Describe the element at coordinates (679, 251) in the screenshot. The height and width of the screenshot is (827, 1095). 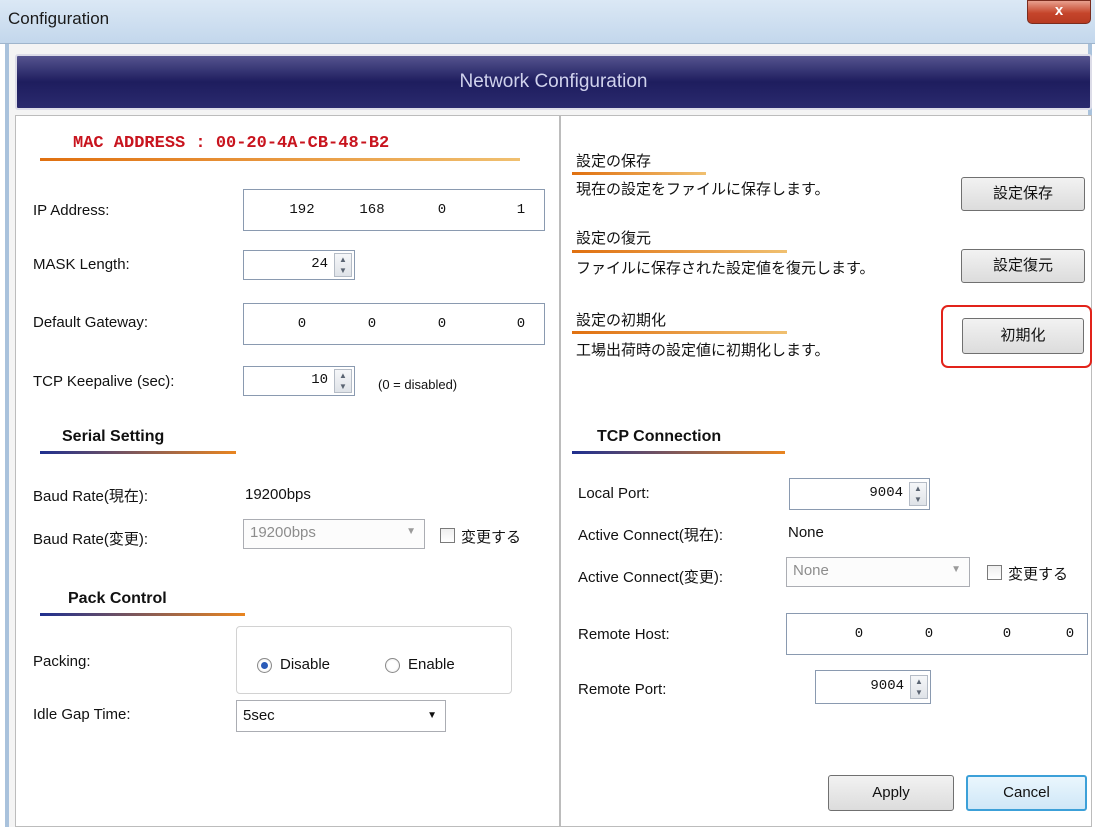
I see `restore-heading-underline` at that location.